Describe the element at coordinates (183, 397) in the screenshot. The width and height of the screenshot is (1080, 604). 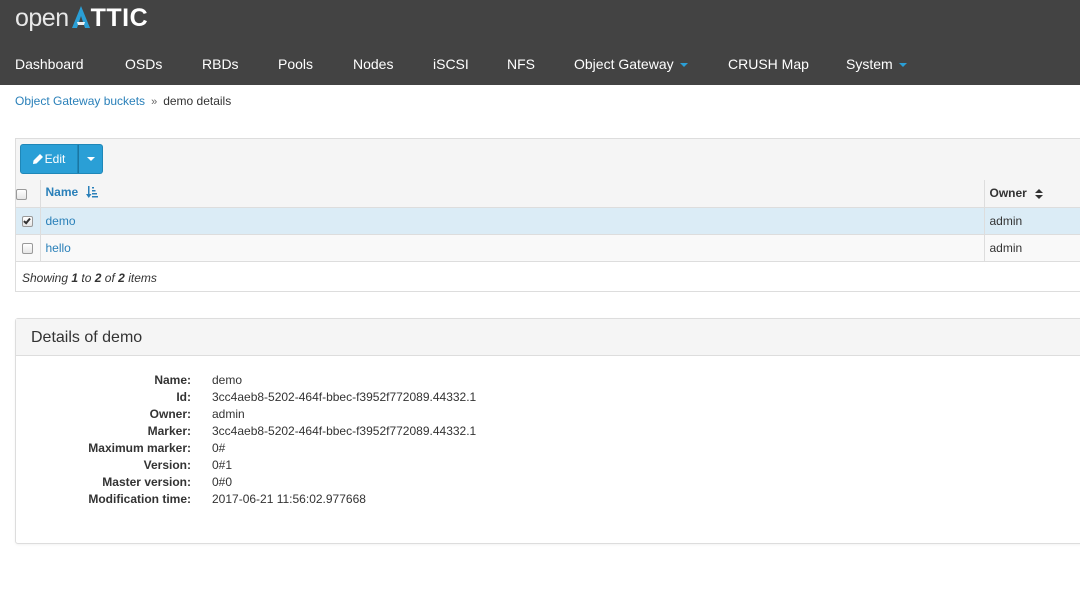
I see `detail-key: Id:` at that location.